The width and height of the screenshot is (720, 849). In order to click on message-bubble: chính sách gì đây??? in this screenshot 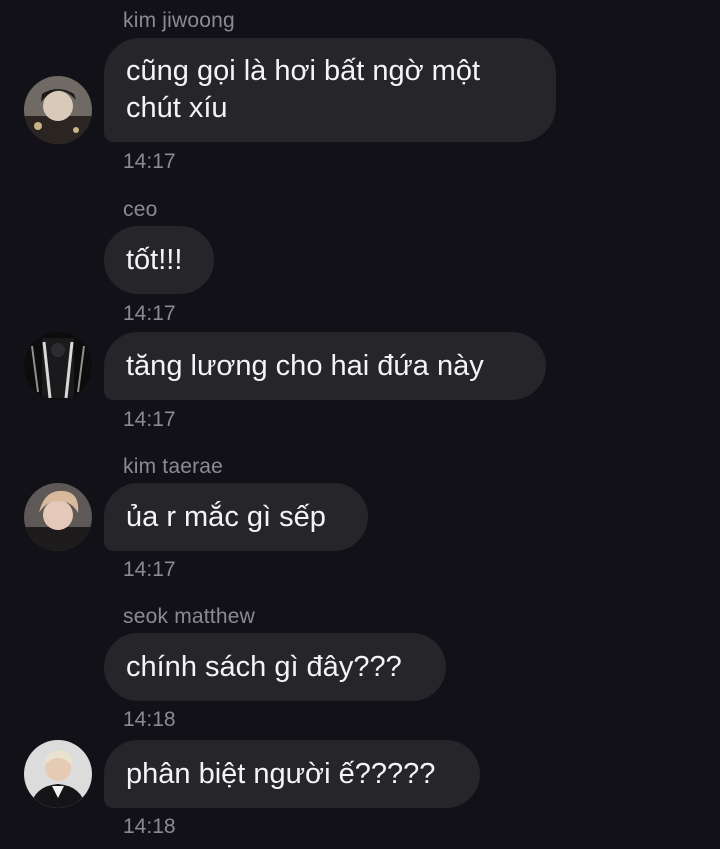, I will do `click(275, 667)`.